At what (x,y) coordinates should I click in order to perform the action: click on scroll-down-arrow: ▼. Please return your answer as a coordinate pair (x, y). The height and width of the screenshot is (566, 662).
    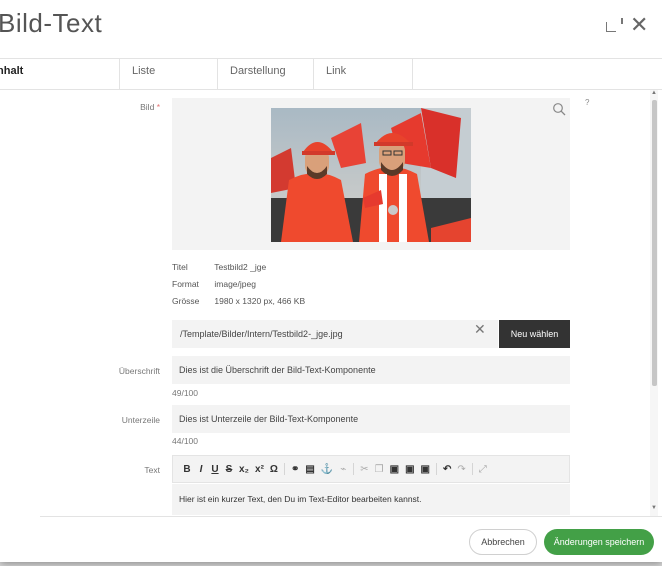
    Looking at the image, I should click on (654, 508).